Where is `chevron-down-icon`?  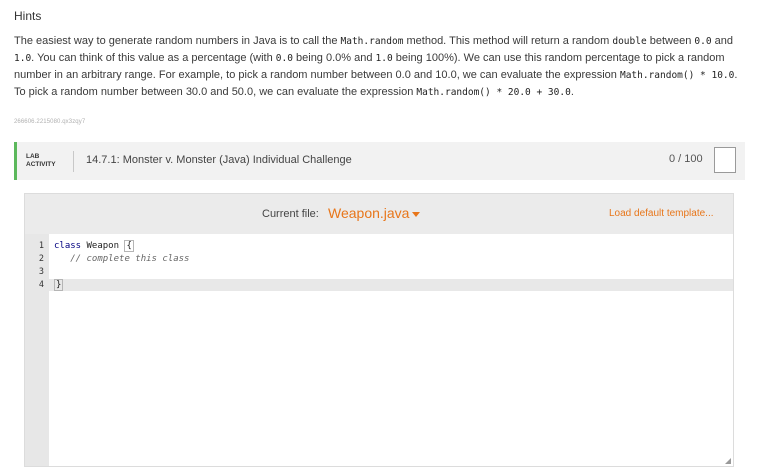 chevron-down-icon is located at coordinates (416, 214).